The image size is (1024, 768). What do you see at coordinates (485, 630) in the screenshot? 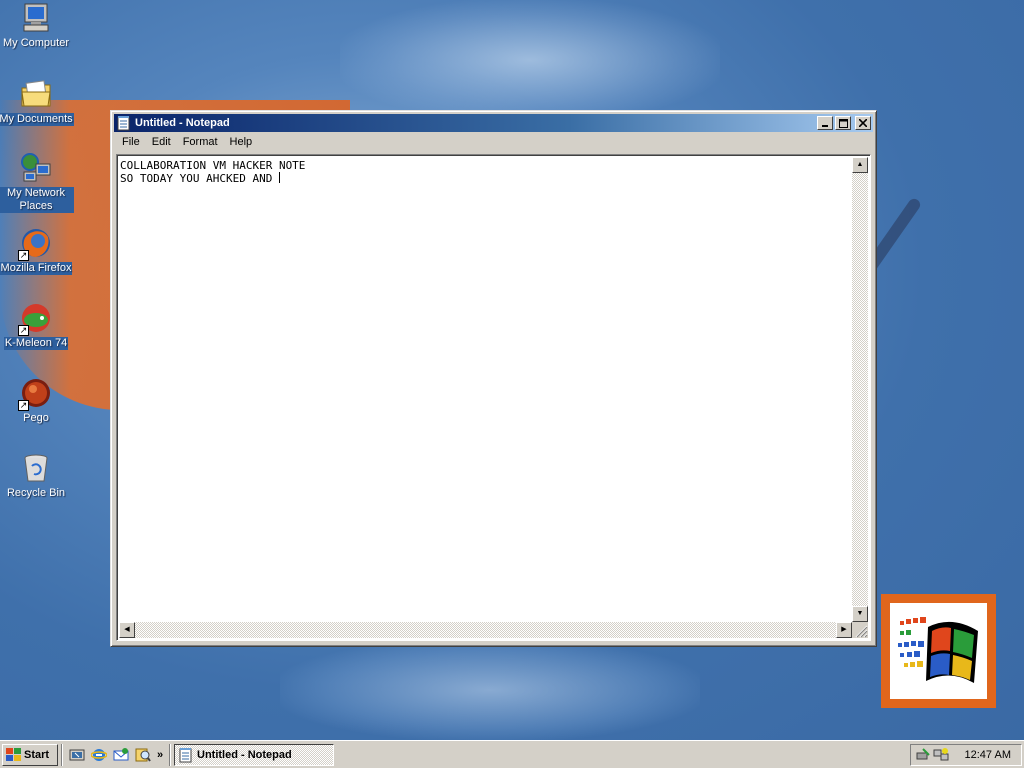
I see `horizontal-scrollbar: ◀ ▶` at bounding box center [485, 630].